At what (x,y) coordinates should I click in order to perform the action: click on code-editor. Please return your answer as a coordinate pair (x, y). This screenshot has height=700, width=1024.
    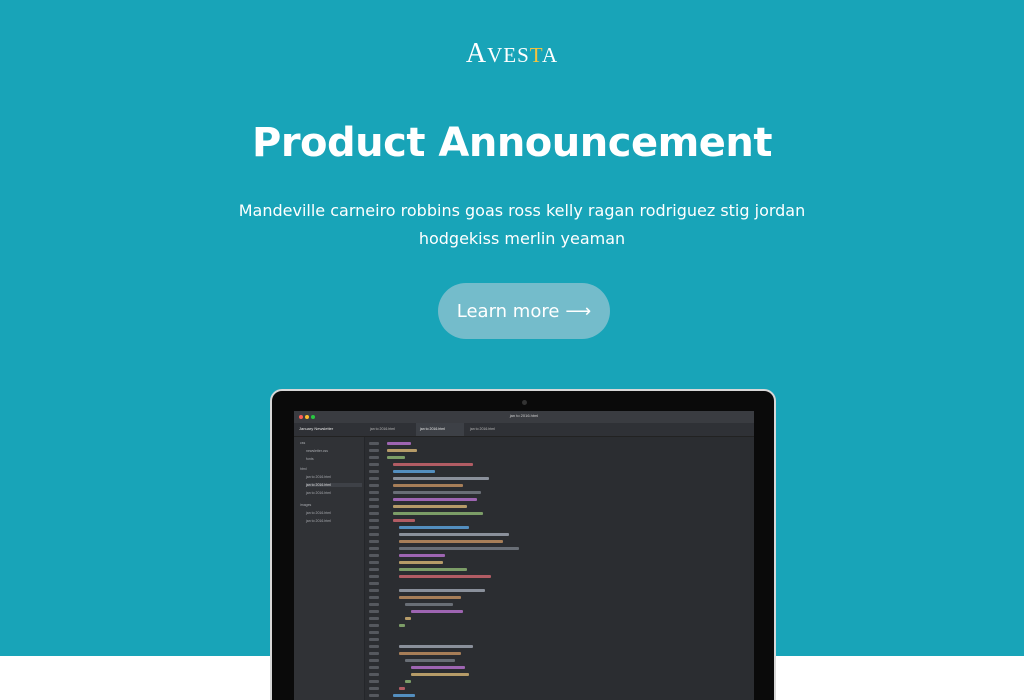
    Looking at the image, I should click on (559, 568).